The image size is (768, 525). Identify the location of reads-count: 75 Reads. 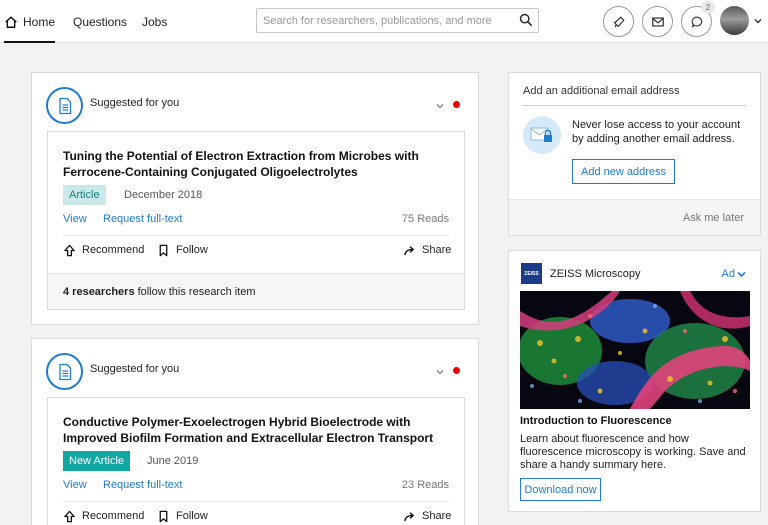
(425, 219).